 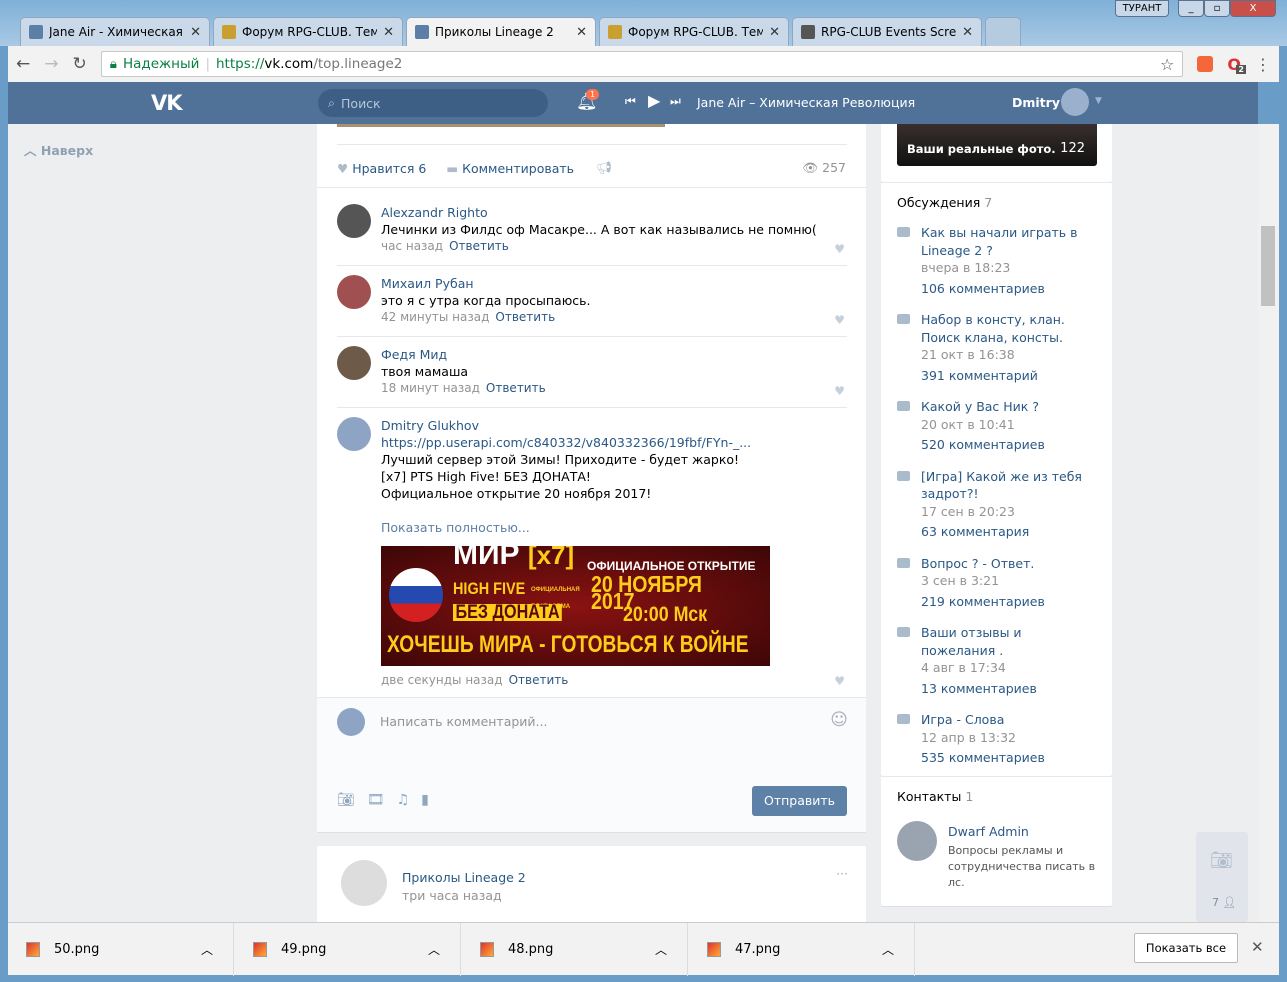 I want to click on emoji-icon: ☺, so click(x=839, y=720).